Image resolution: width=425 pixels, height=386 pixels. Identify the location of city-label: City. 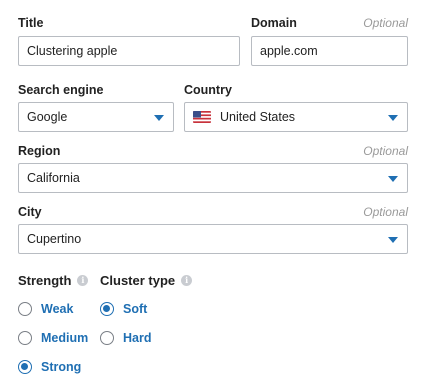
(30, 212).